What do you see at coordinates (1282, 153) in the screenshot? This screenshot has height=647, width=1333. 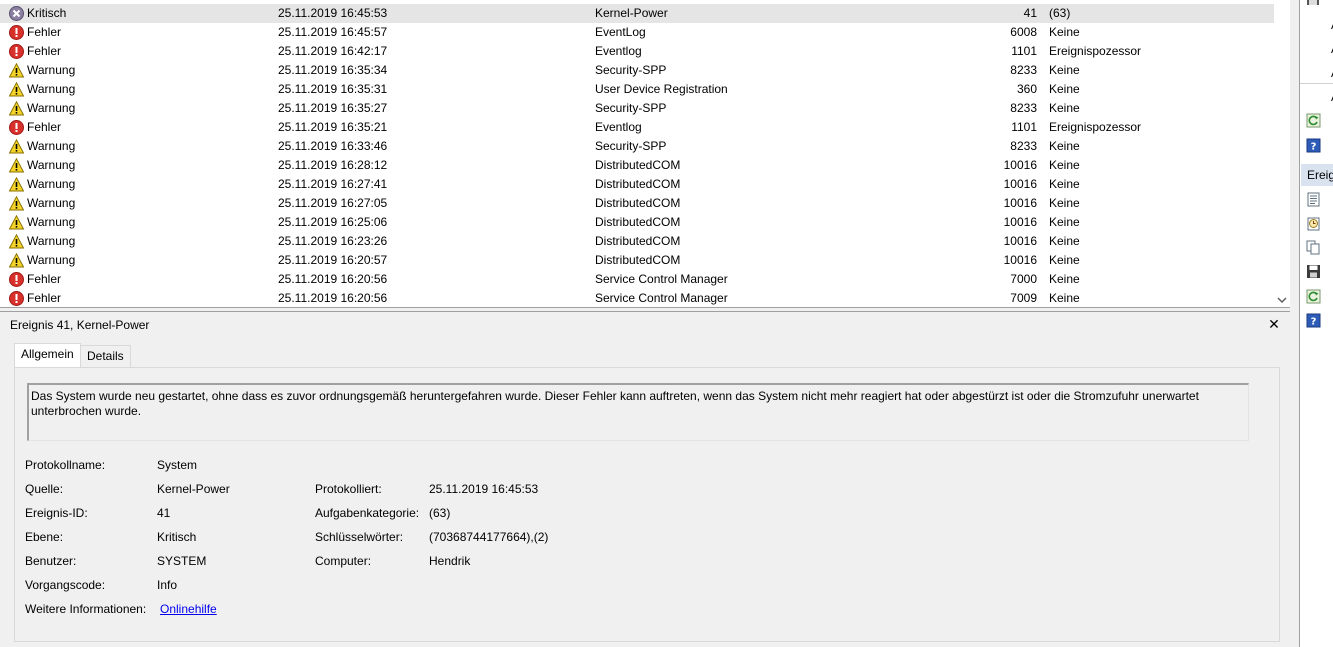 I see `vertical-scrollbar` at bounding box center [1282, 153].